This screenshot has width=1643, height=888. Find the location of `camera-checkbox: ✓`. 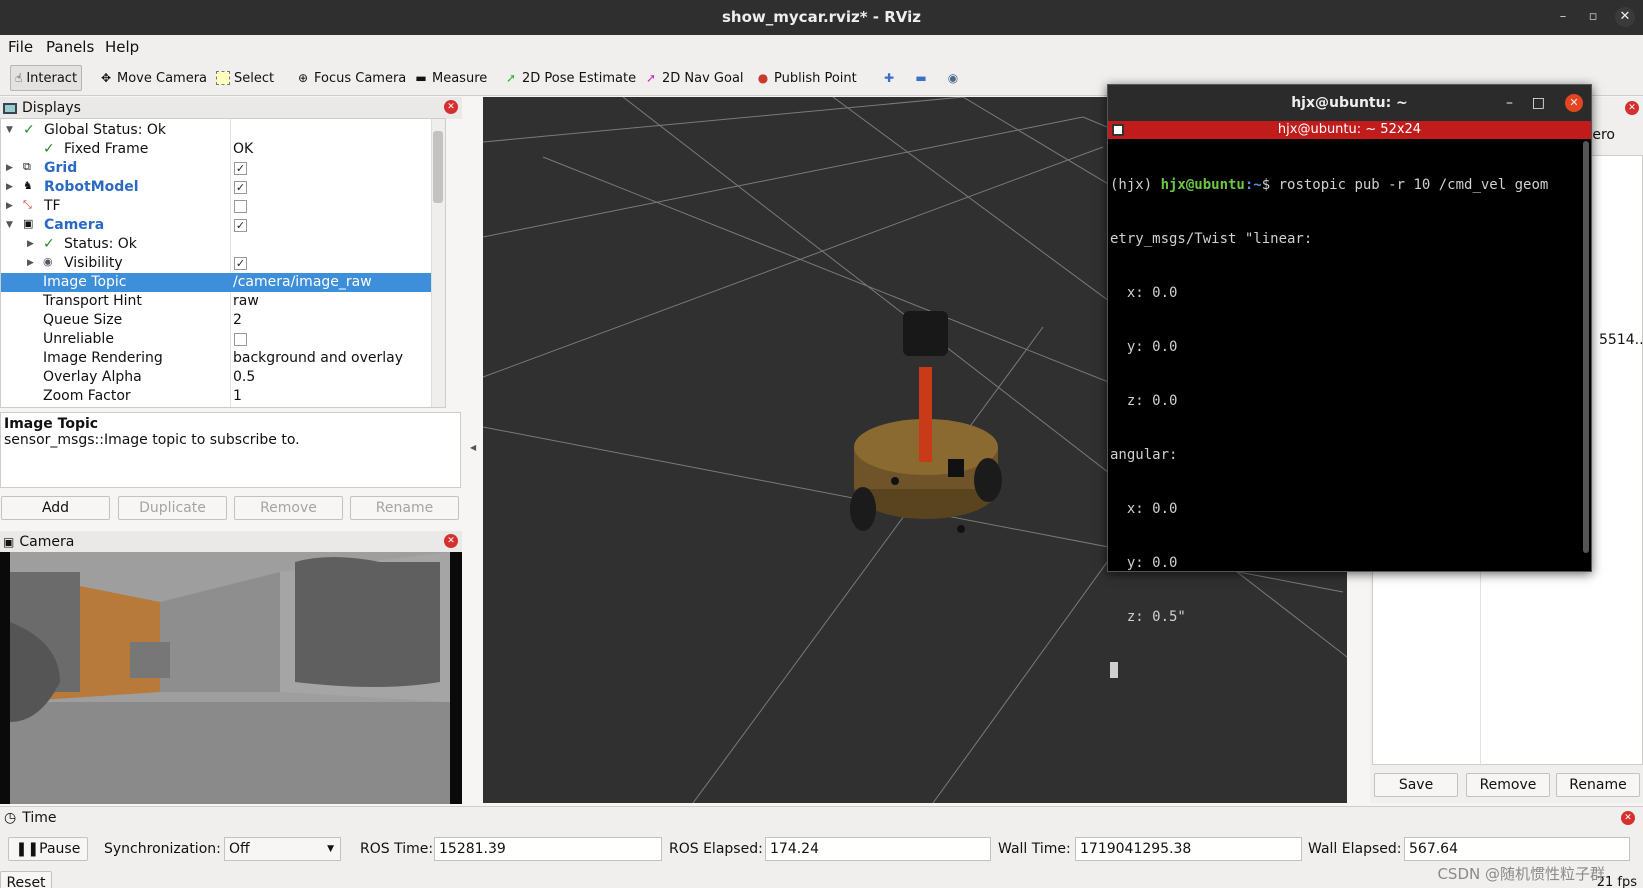

camera-checkbox: ✓ is located at coordinates (240, 225).